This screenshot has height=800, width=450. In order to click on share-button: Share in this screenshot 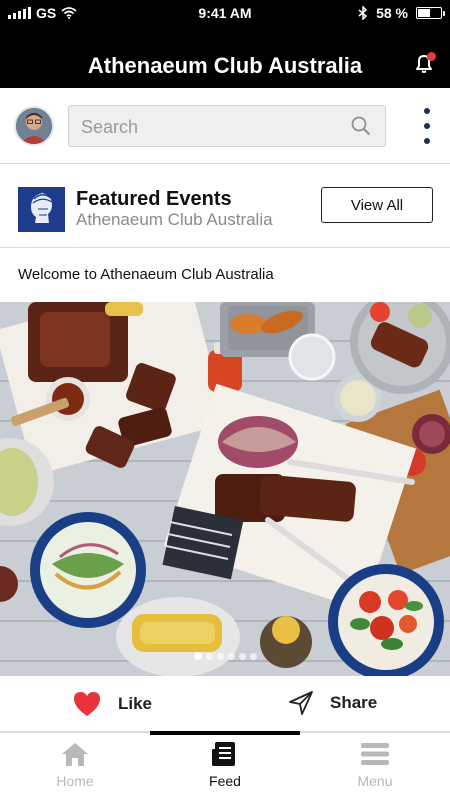, I will do `click(332, 703)`.